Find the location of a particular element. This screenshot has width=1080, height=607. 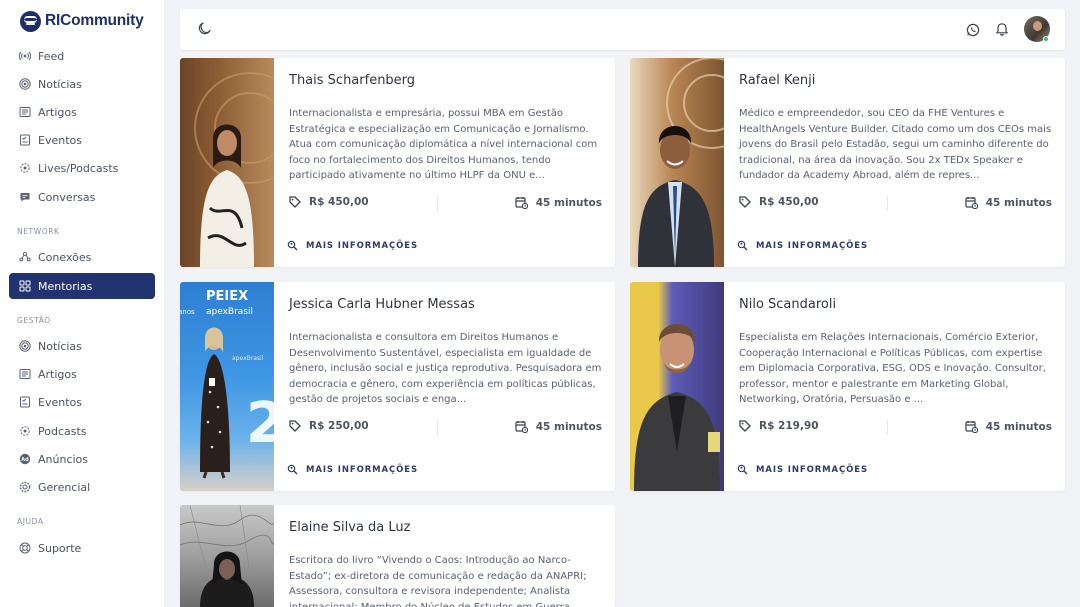

sidebar-item-feed: Feed is located at coordinates (82, 56).